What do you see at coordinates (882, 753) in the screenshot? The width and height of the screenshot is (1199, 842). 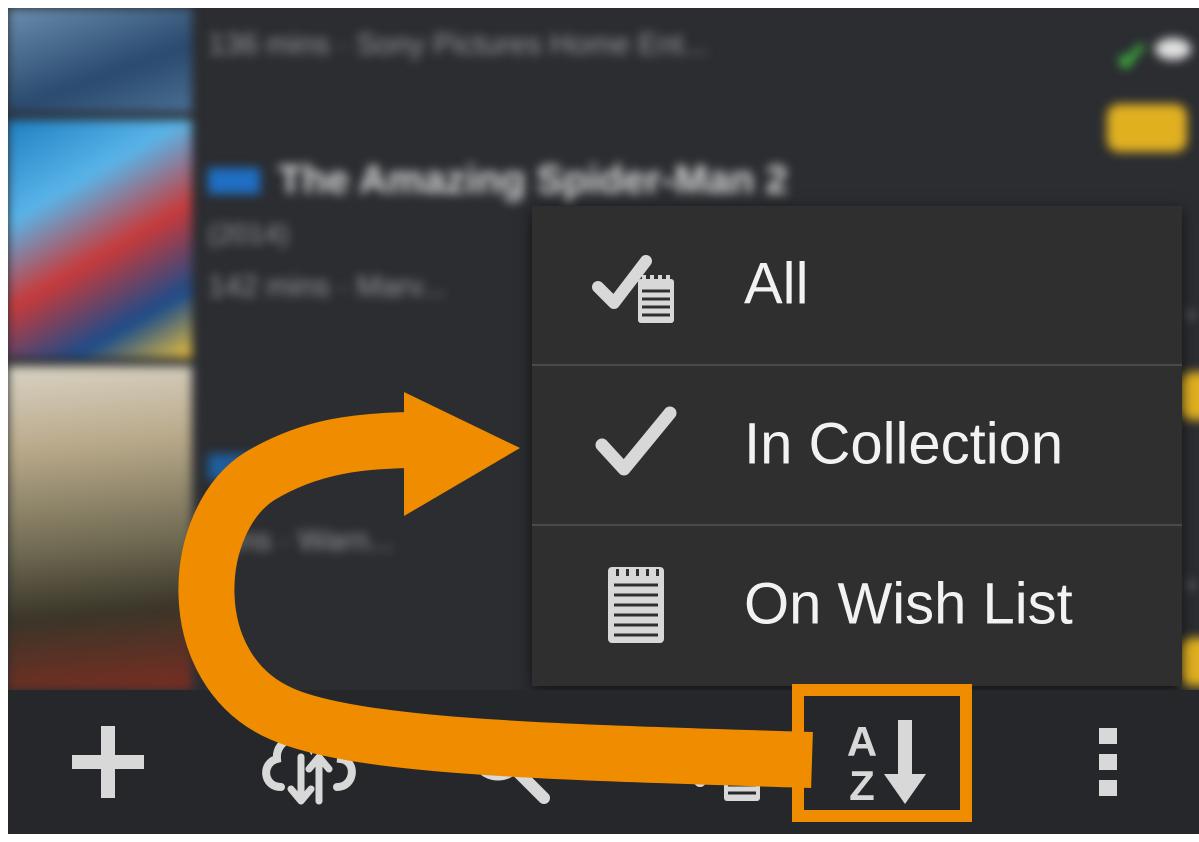 I see `sort-button-highlight` at bounding box center [882, 753].